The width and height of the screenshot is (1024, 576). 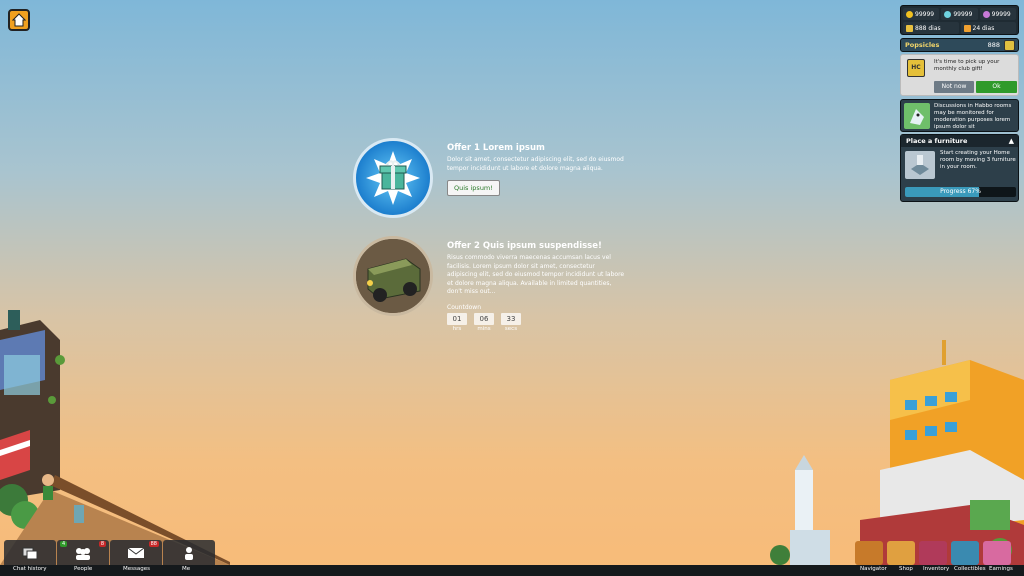 I want to click on progress-value: 67%, so click(x=974, y=191).